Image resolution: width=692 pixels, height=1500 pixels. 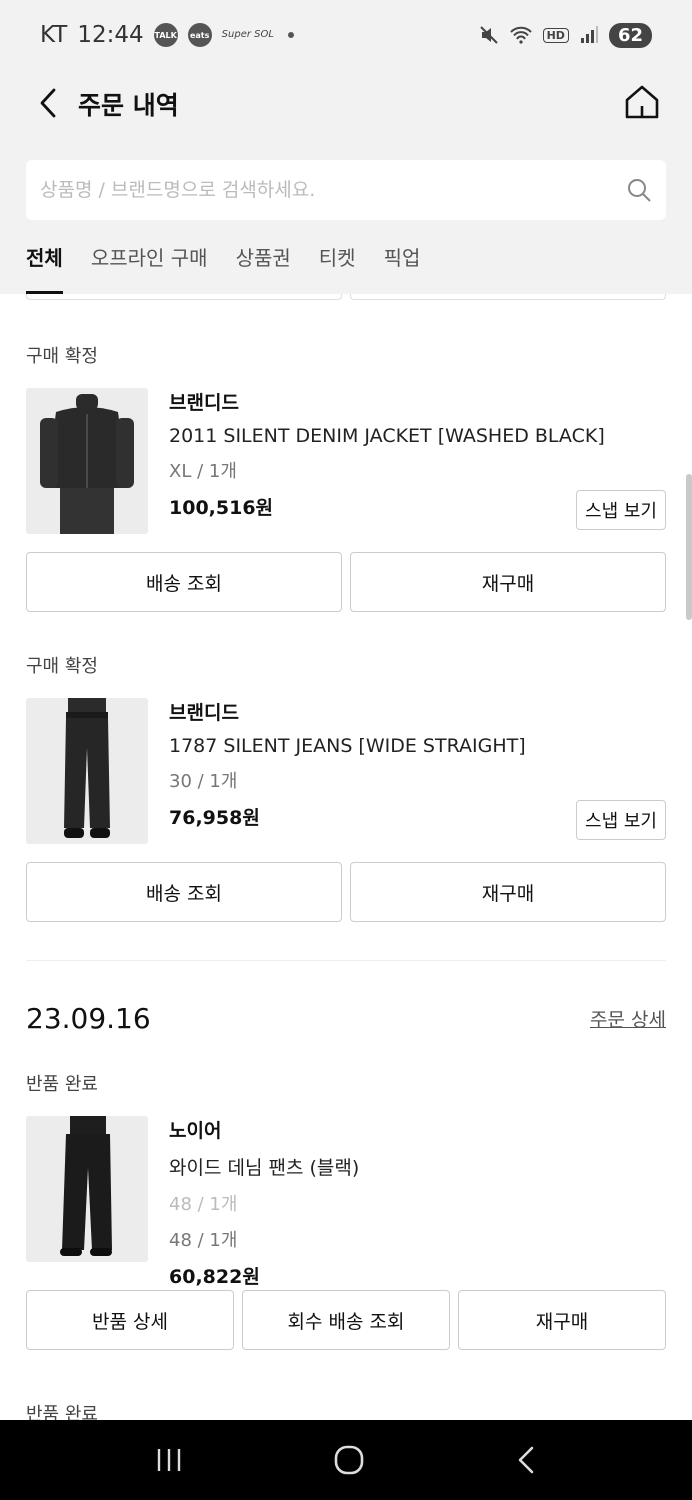 What do you see at coordinates (128, 105) in the screenshot?
I see `page-title: 주문 내역` at bounding box center [128, 105].